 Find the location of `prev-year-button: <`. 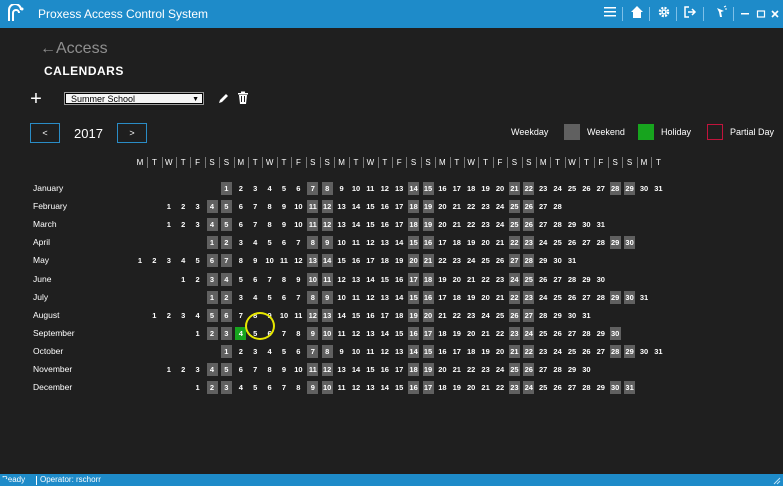

prev-year-button: < is located at coordinates (45, 133).